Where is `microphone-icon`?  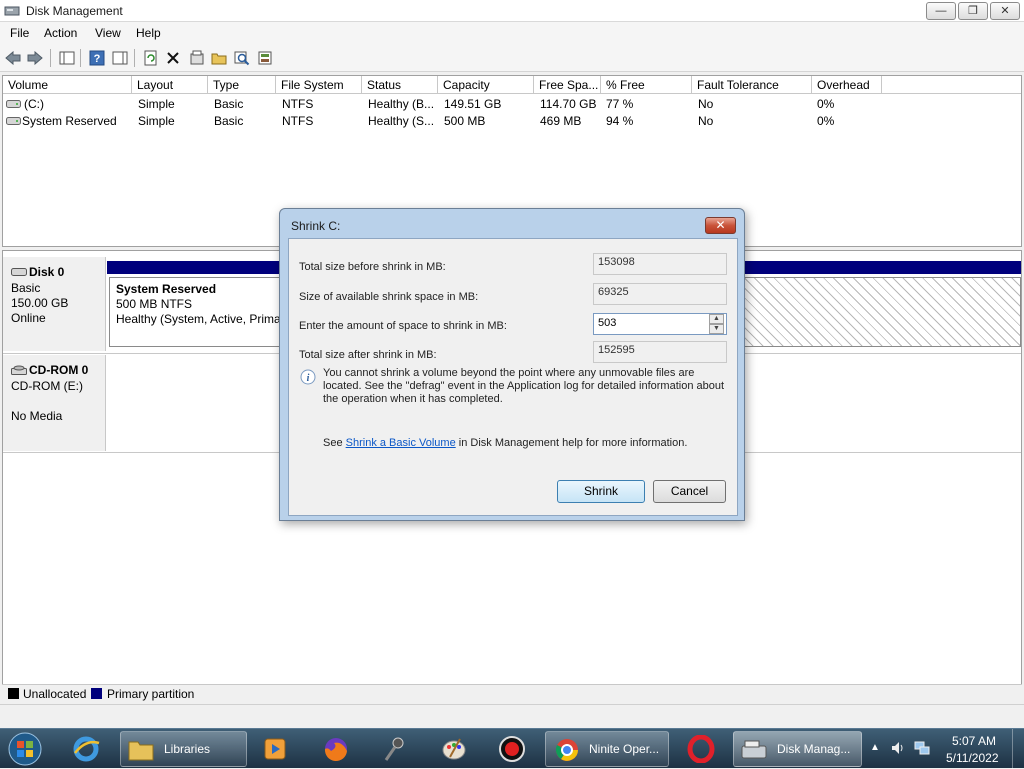
microphone-icon is located at coordinates (394, 749).